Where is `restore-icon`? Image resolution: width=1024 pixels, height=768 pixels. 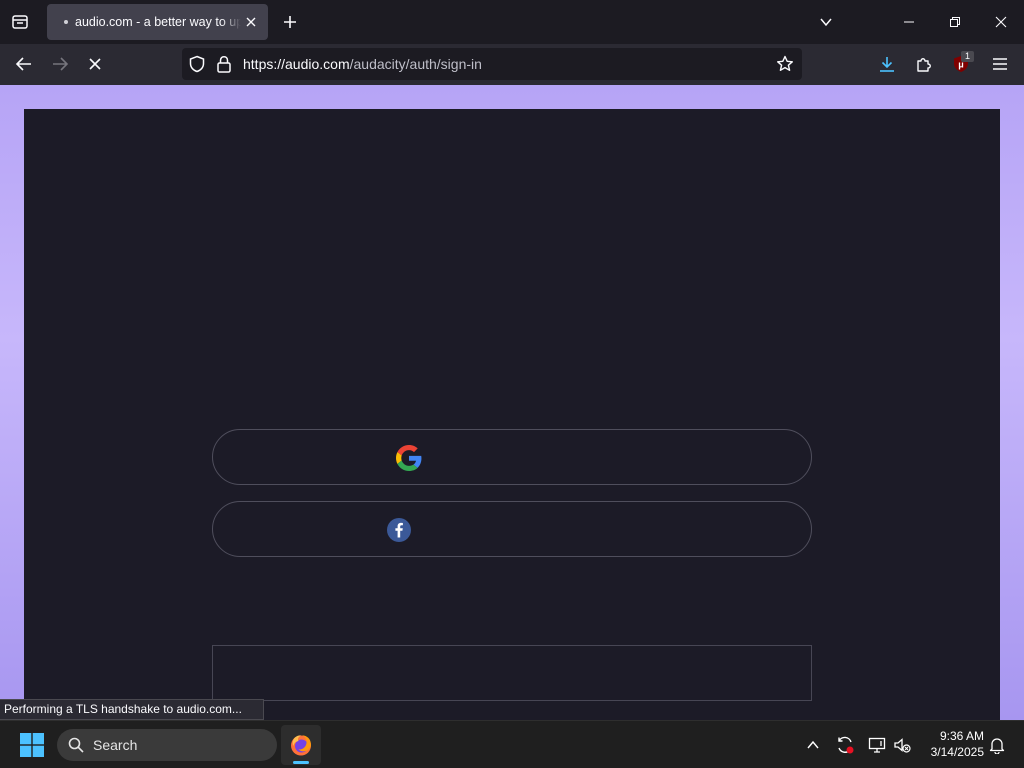
restore-icon is located at coordinates (955, 22).